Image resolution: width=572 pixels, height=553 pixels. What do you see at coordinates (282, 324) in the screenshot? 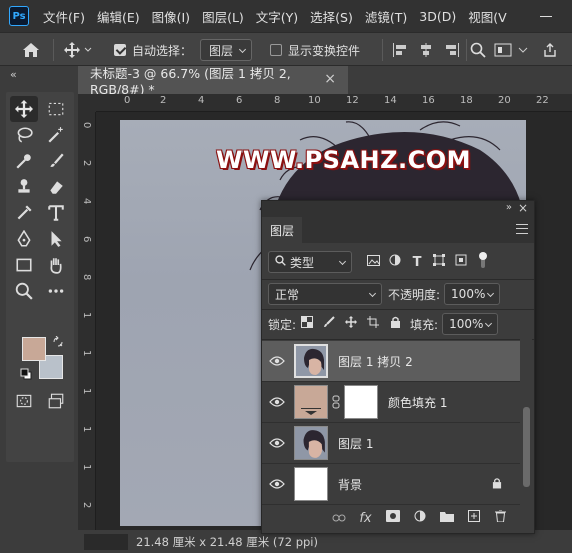
I see `lock-label: 锁定:` at bounding box center [282, 324].